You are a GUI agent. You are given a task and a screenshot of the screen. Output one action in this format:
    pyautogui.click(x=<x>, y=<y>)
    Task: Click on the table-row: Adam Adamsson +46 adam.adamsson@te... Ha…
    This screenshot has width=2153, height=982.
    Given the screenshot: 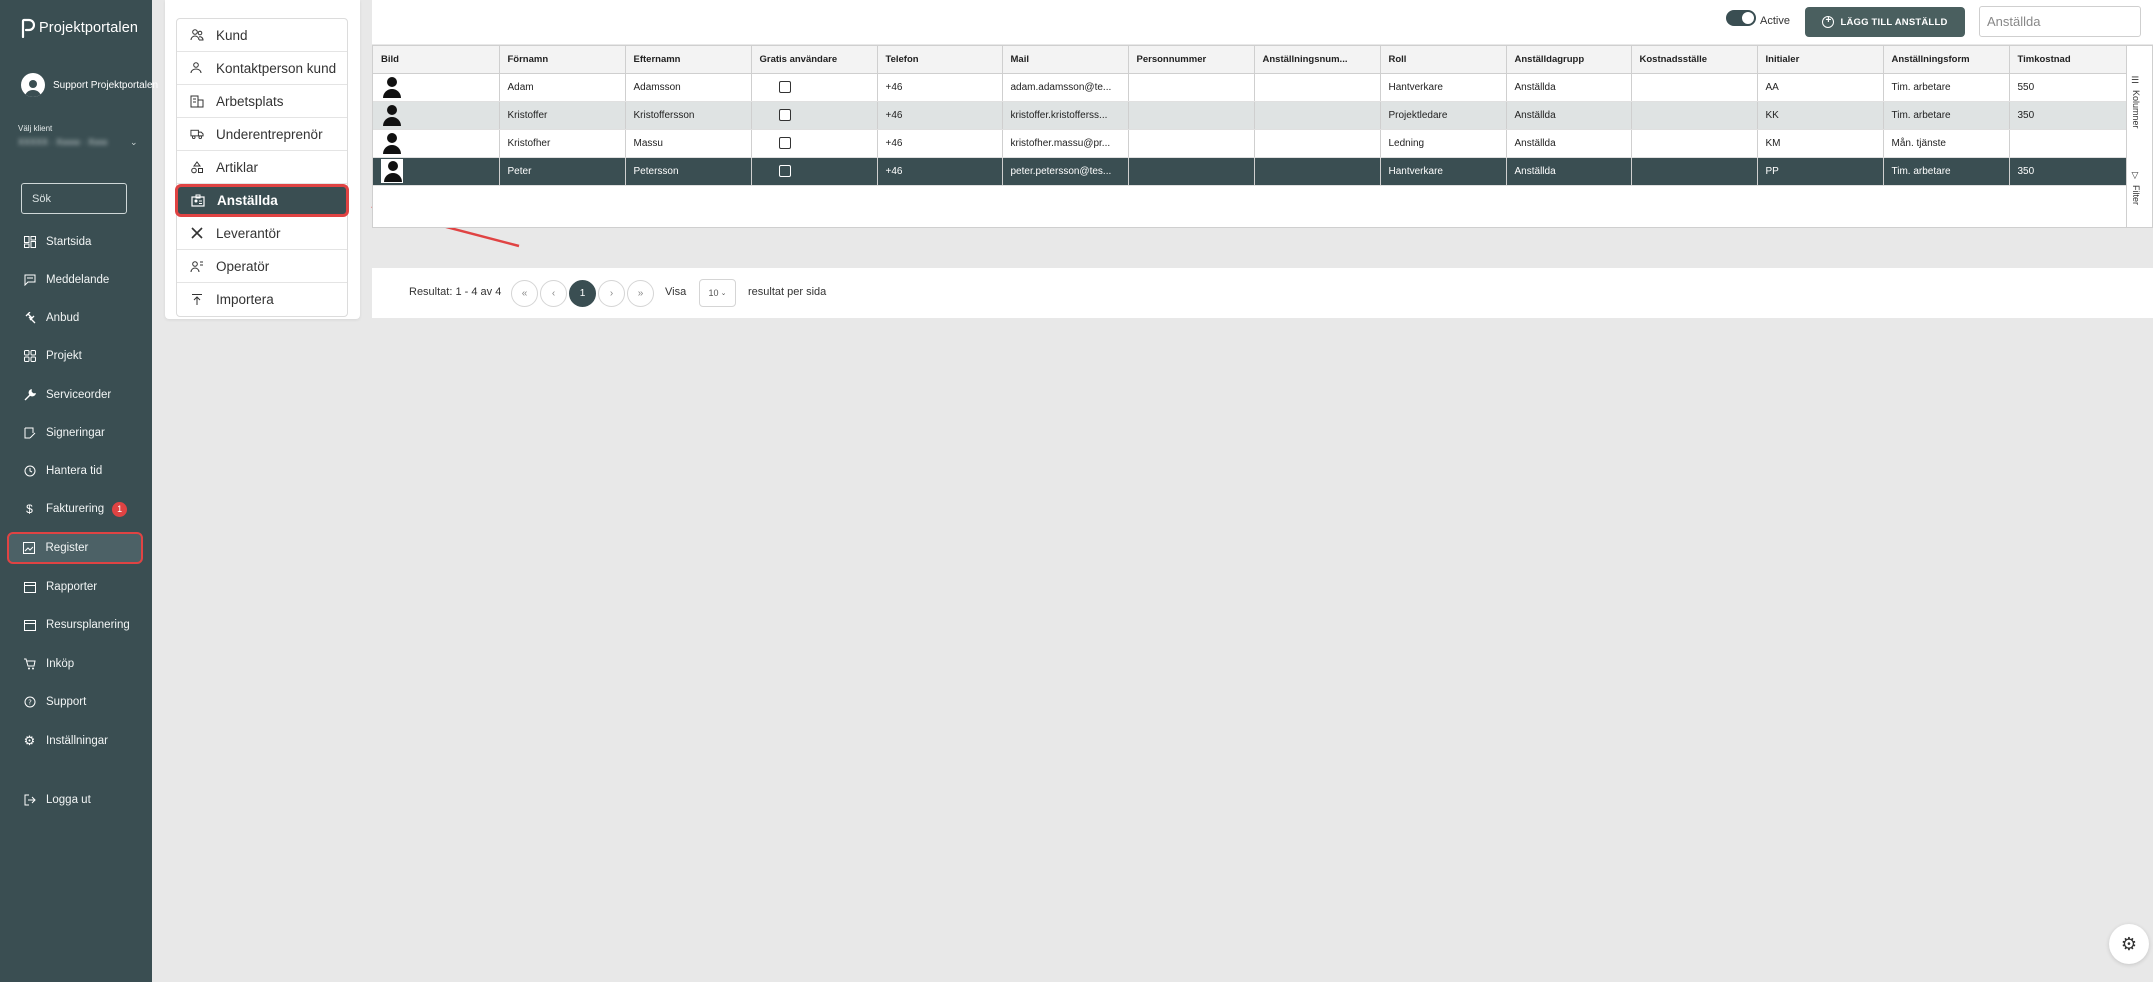 What is the action you would take?
    pyautogui.click(x=1253, y=87)
    